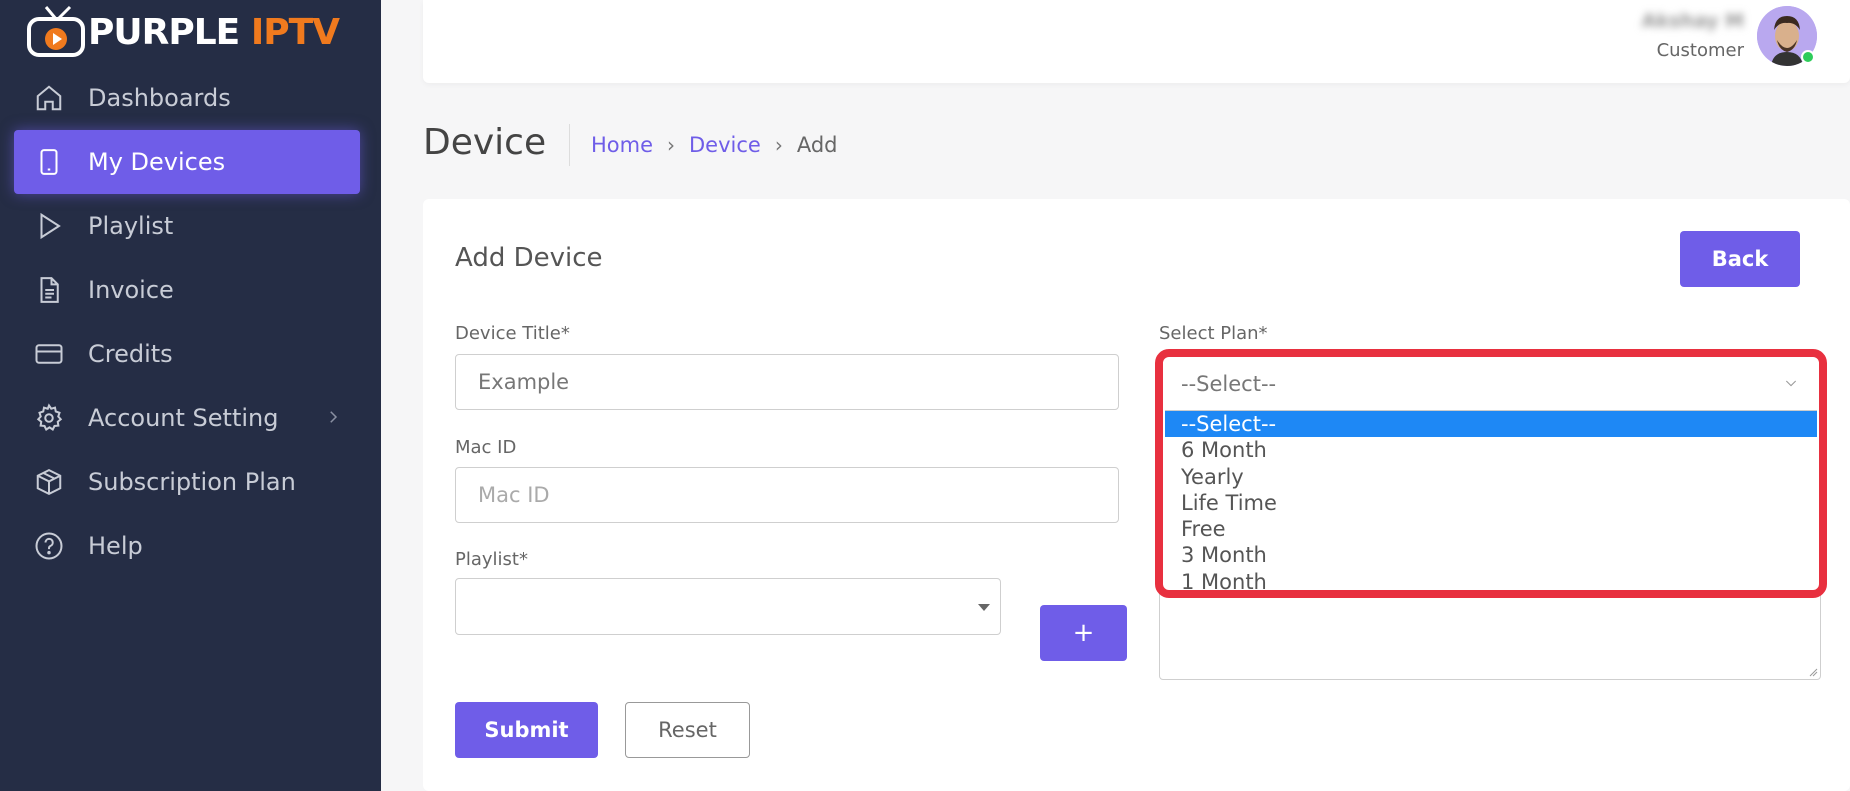 Image resolution: width=1850 pixels, height=791 pixels. I want to click on box-icon, so click(49, 482).